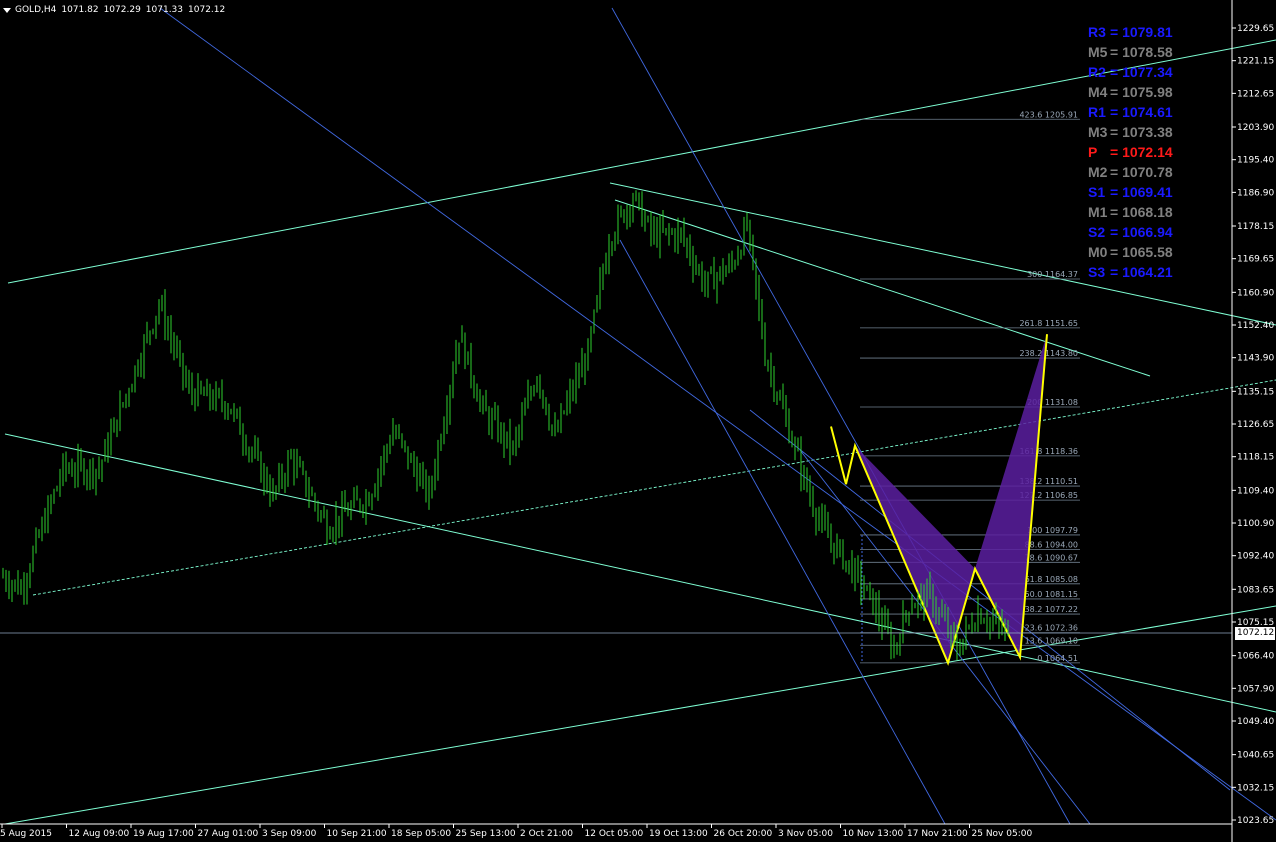 This screenshot has width=1276, height=842. I want to click on pivot-row-m0: M0 = 1065.58, so click(1148, 252).